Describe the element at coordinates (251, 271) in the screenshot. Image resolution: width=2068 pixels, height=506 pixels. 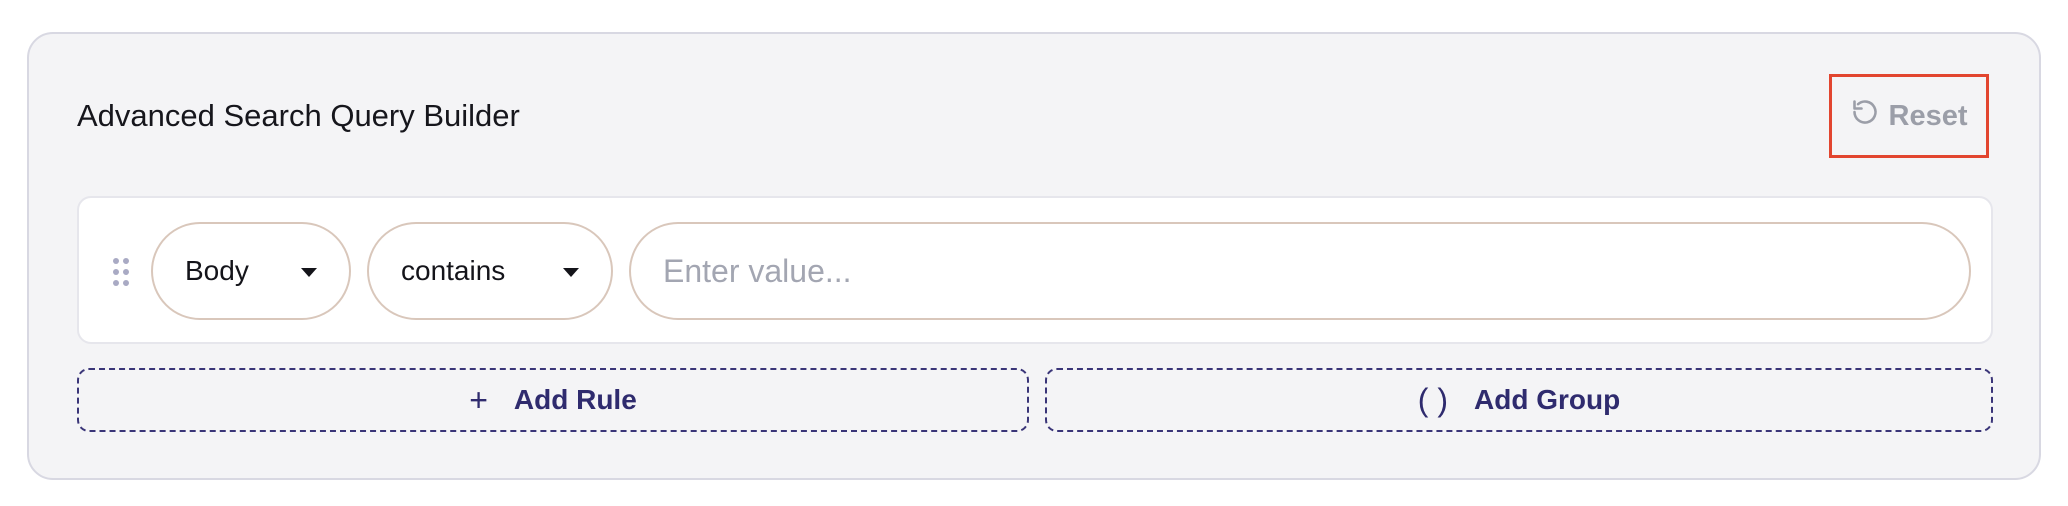
I see `field-select: Body` at that location.